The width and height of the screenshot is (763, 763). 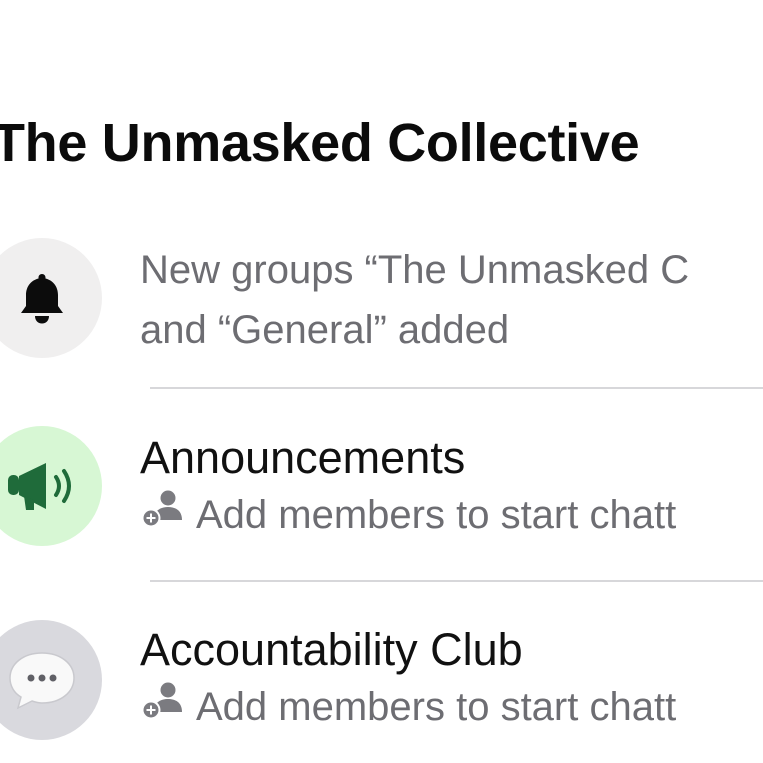 I want to click on speech-bubble-icon, so click(x=42, y=680).